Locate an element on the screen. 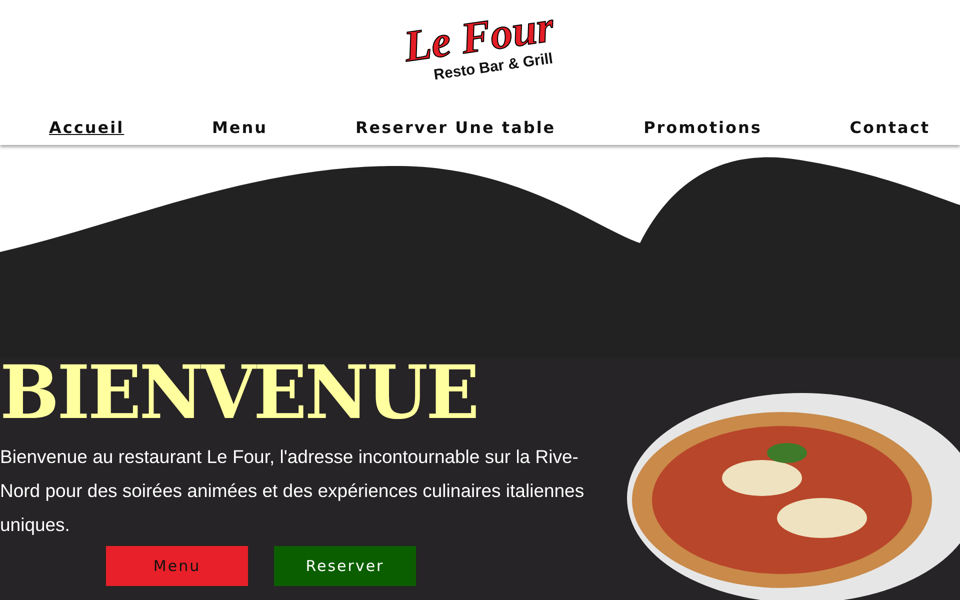  nav-link: Accueil is located at coordinates (86, 127).